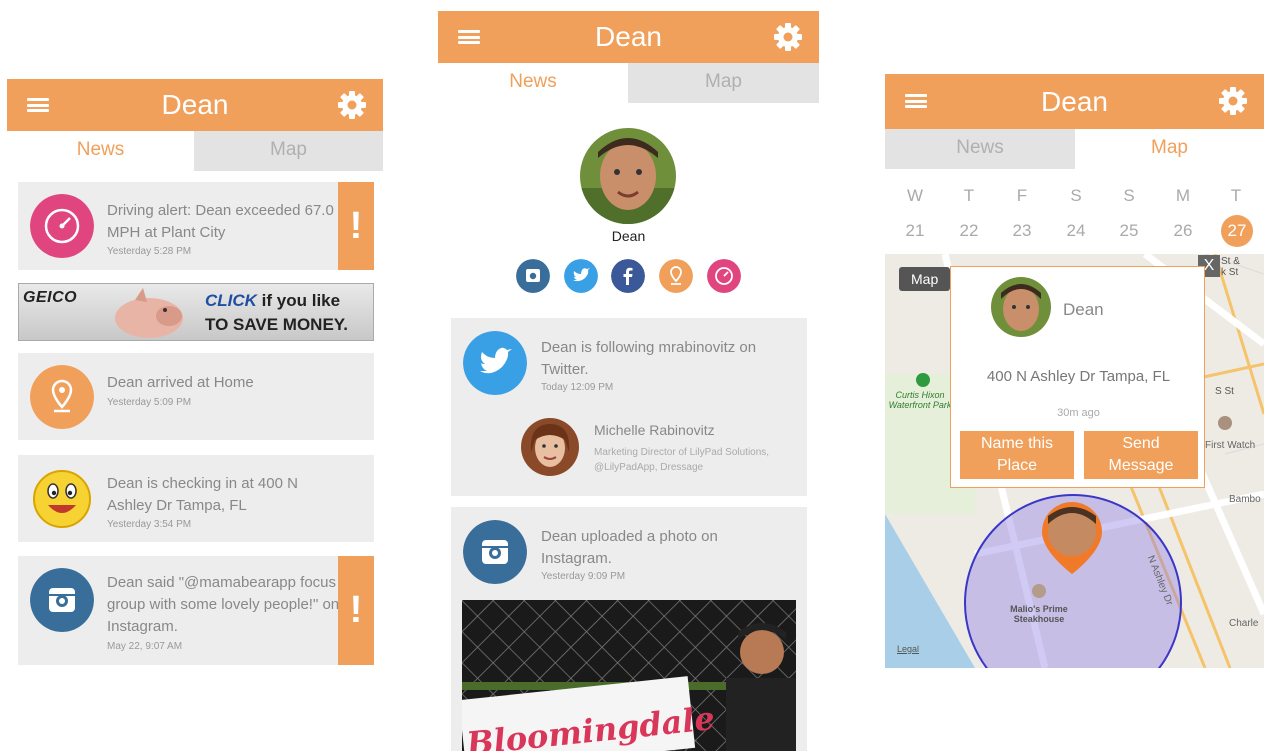  What do you see at coordinates (628, 276) in the screenshot?
I see `facebook-icon` at bounding box center [628, 276].